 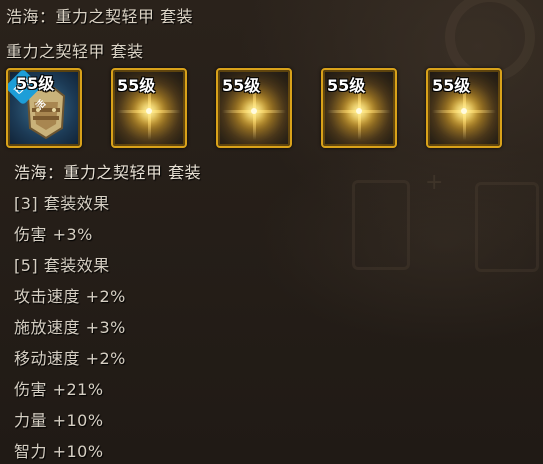 What do you see at coordinates (108, 172) in the screenshot?
I see `detail-set-title: 浩海：重力之契轻甲 套装` at bounding box center [108, 172].